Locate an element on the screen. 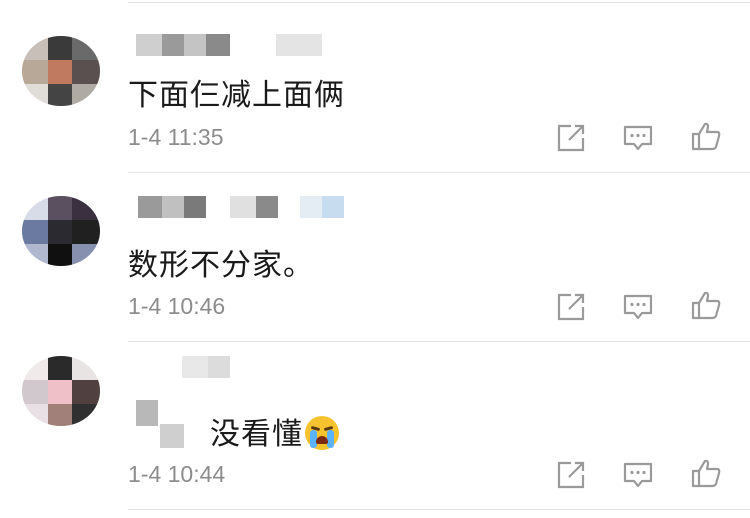 Image resolution: width=750 pixels, height=518 pixels. timestamp: 1-4 11:35 is located at coordinates (176, 137).